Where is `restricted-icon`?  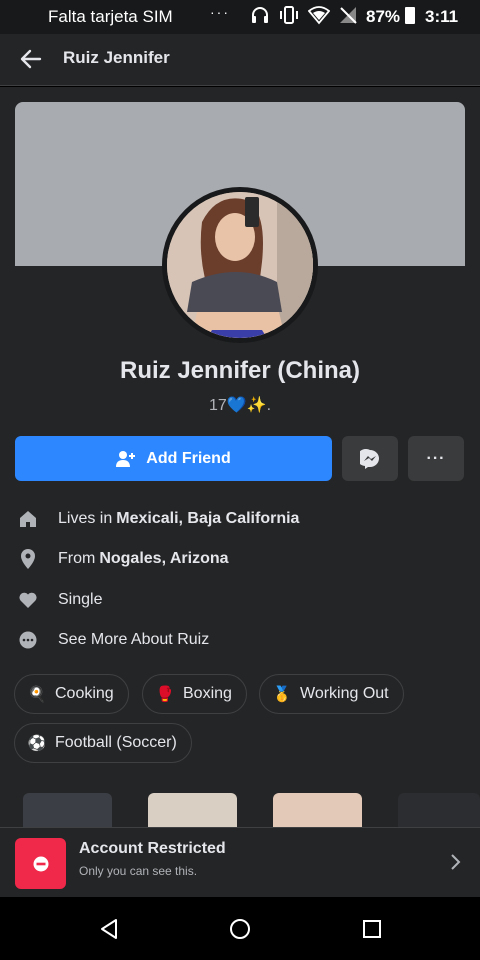 restricted-icon is located at coordinates (40, 863).